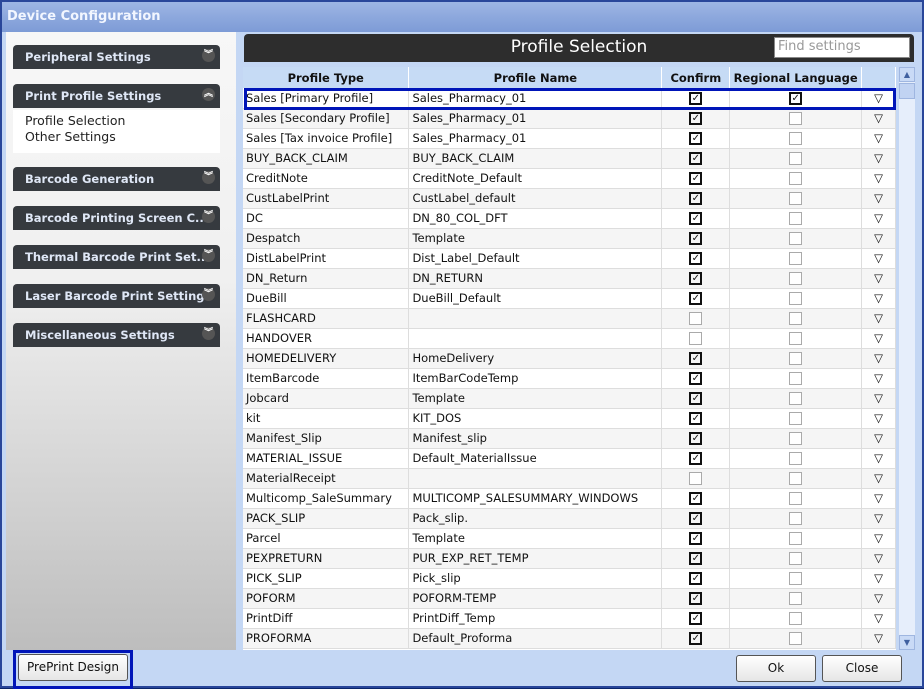 This screenshot has height=689, width=924. What do you see at coordinates (776, 668) in the screenshot?
I see `ok-button: Ok` at bounding box center [776, 668].